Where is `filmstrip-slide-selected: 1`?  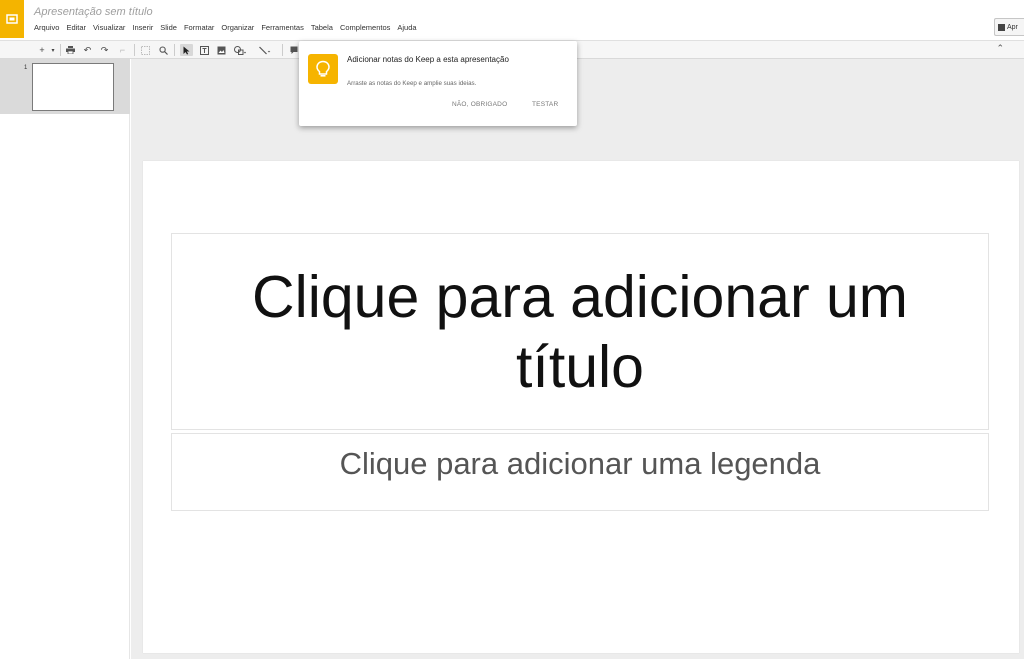
filmstrip-slide-selected: 1 is located at coordinates (65, 86).